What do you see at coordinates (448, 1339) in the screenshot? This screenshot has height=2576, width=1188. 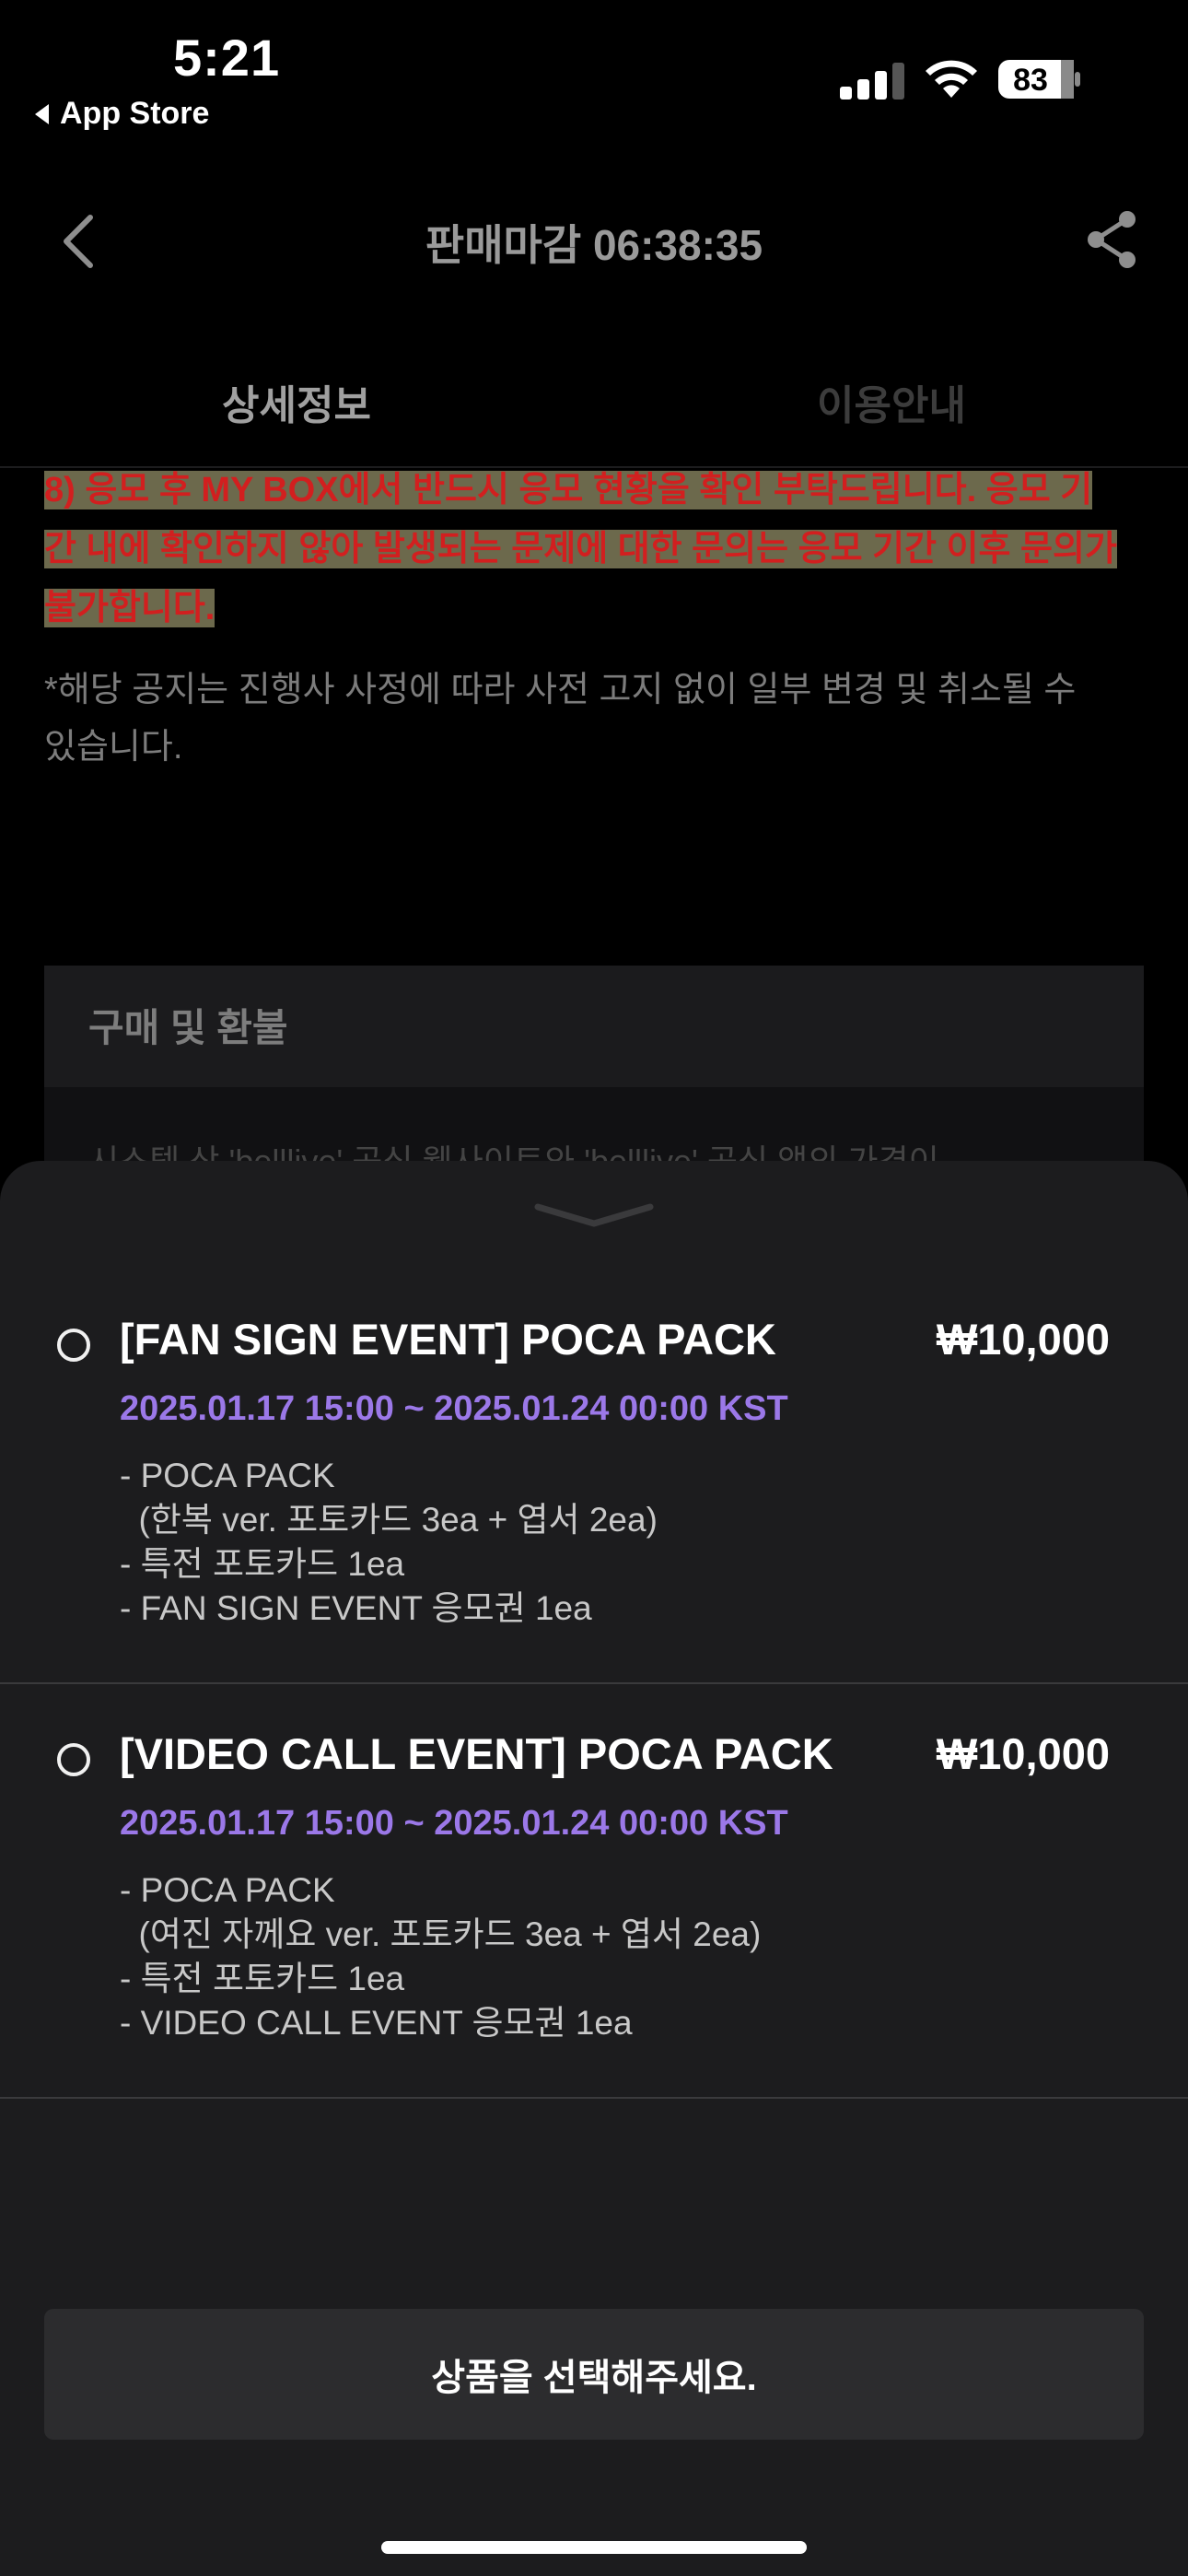 I see `option-title: [FAN SIGN EVENT] POCA PACK` at bounding box center [448, 1339].